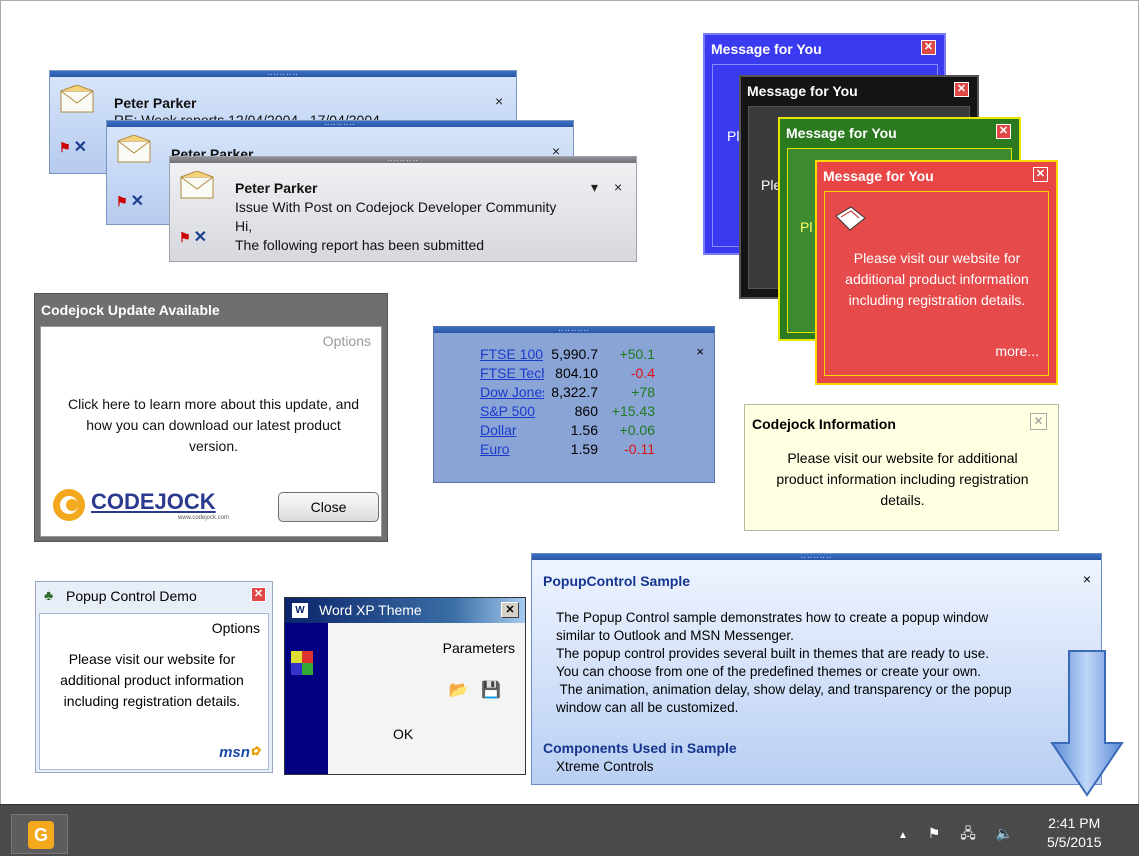 This screenshot has width=1139, height=856. I want to click on table-row: S&P 500 860 +15.43, so click(567, 410).